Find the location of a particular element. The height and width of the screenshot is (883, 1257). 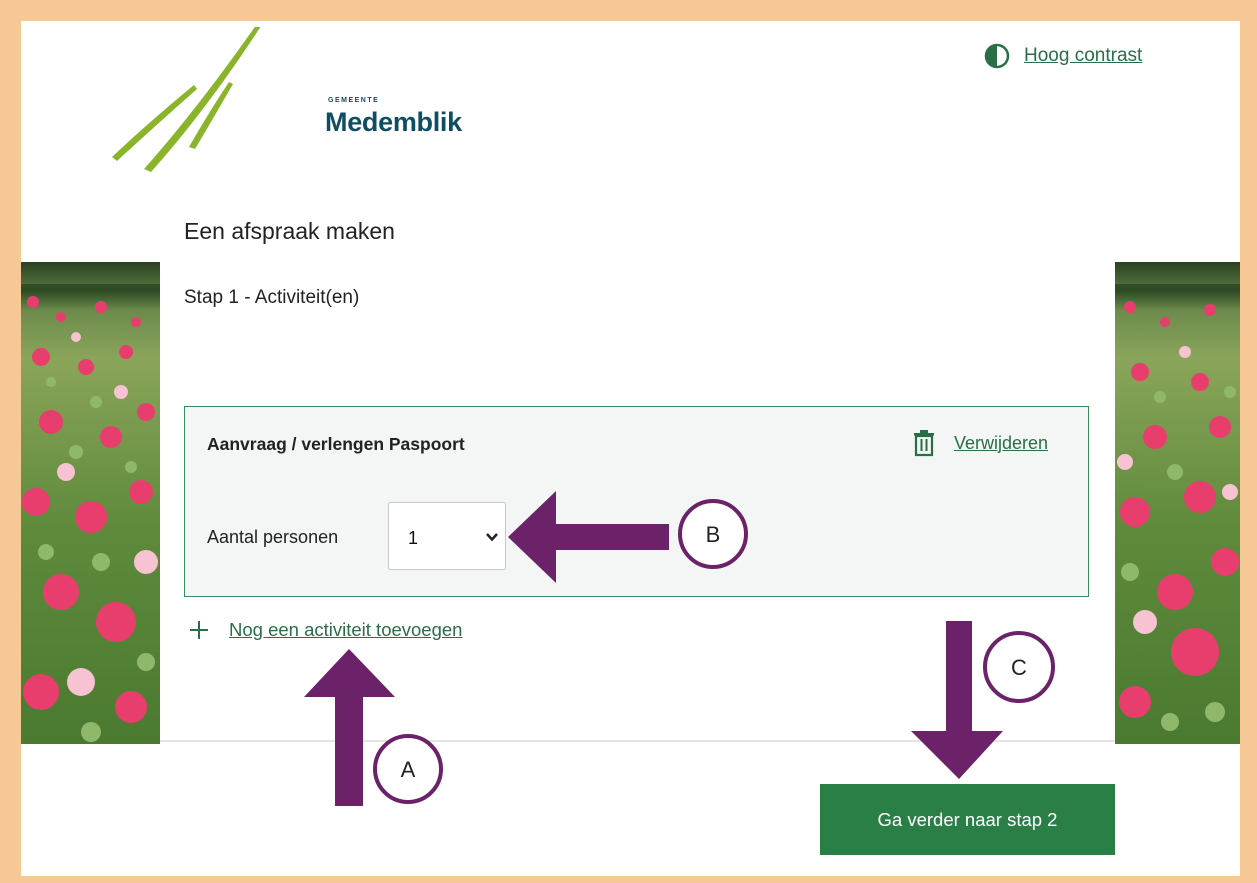

annotation-letter-a: A is located at coordinates (408, 769).